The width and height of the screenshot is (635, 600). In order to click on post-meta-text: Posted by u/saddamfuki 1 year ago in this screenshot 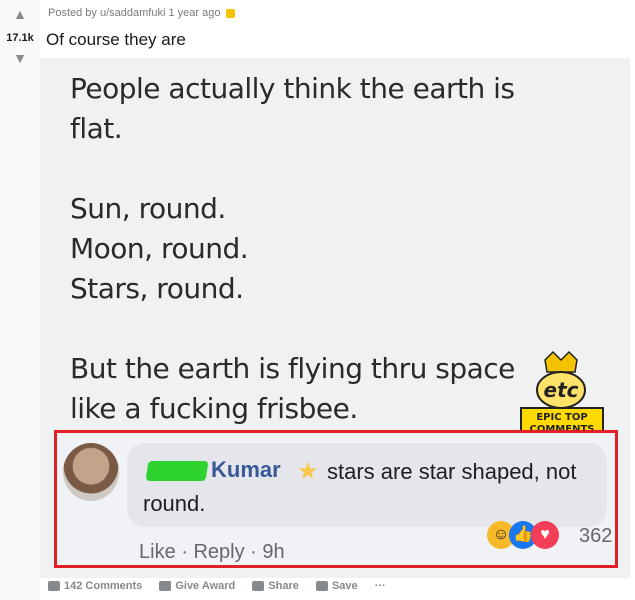, I will do `click(134, 13)`.